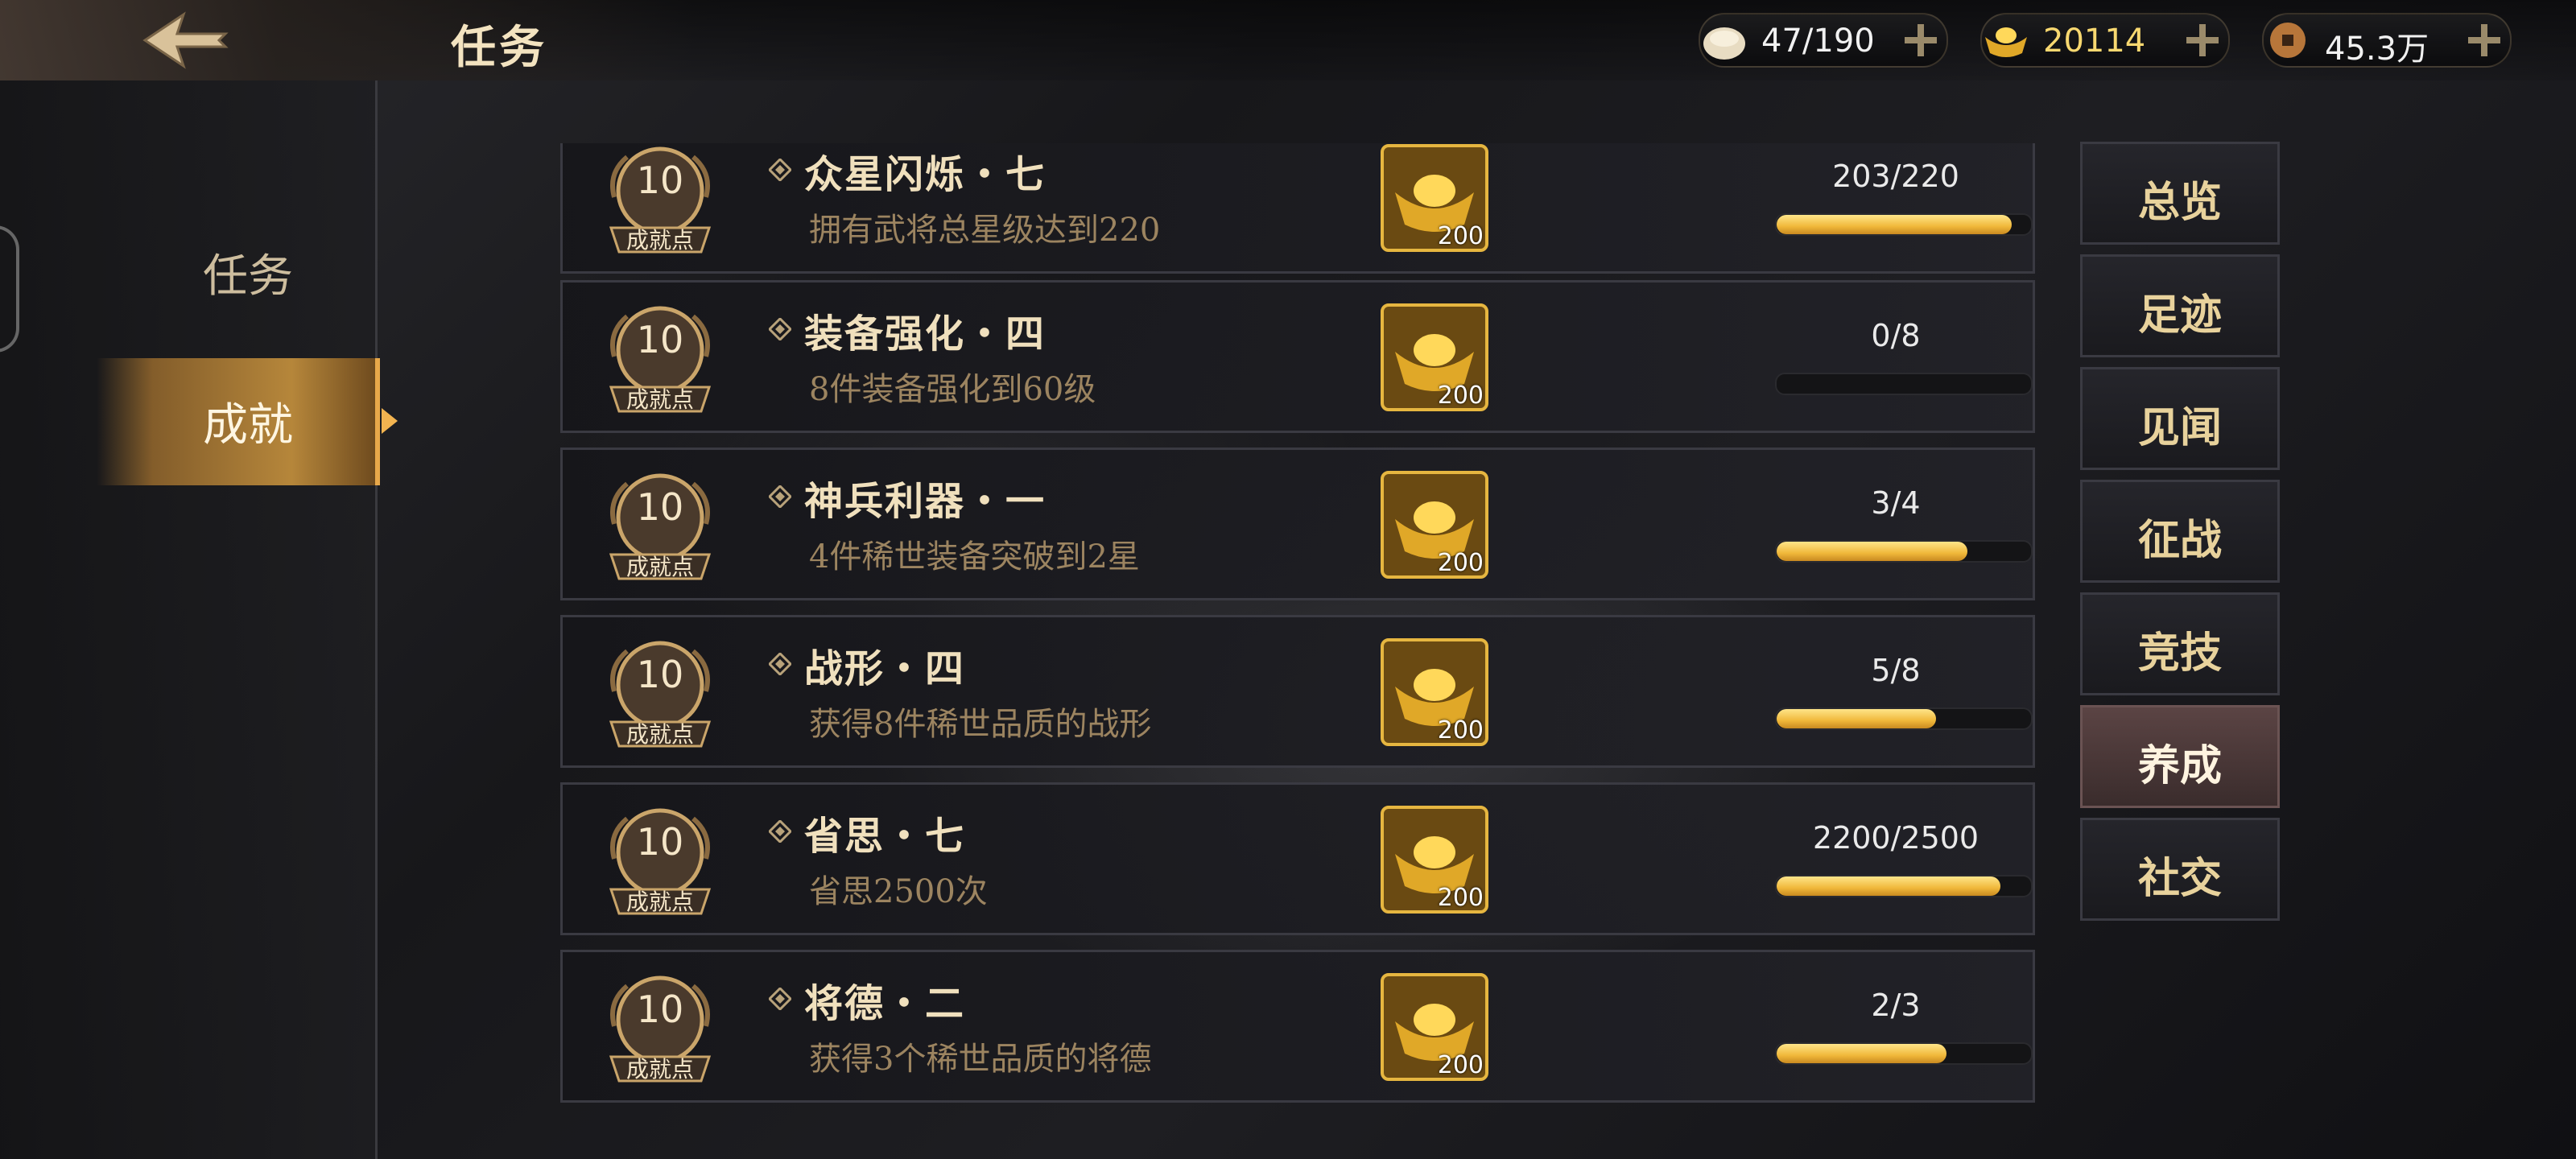  What do you see at coordinates (1297, 356) in the screenshot?
I see `achievement-row: 10 成就点 装备强化・四 8件装备强化到60级 200 0/8` at bounding box center [1297, 356].